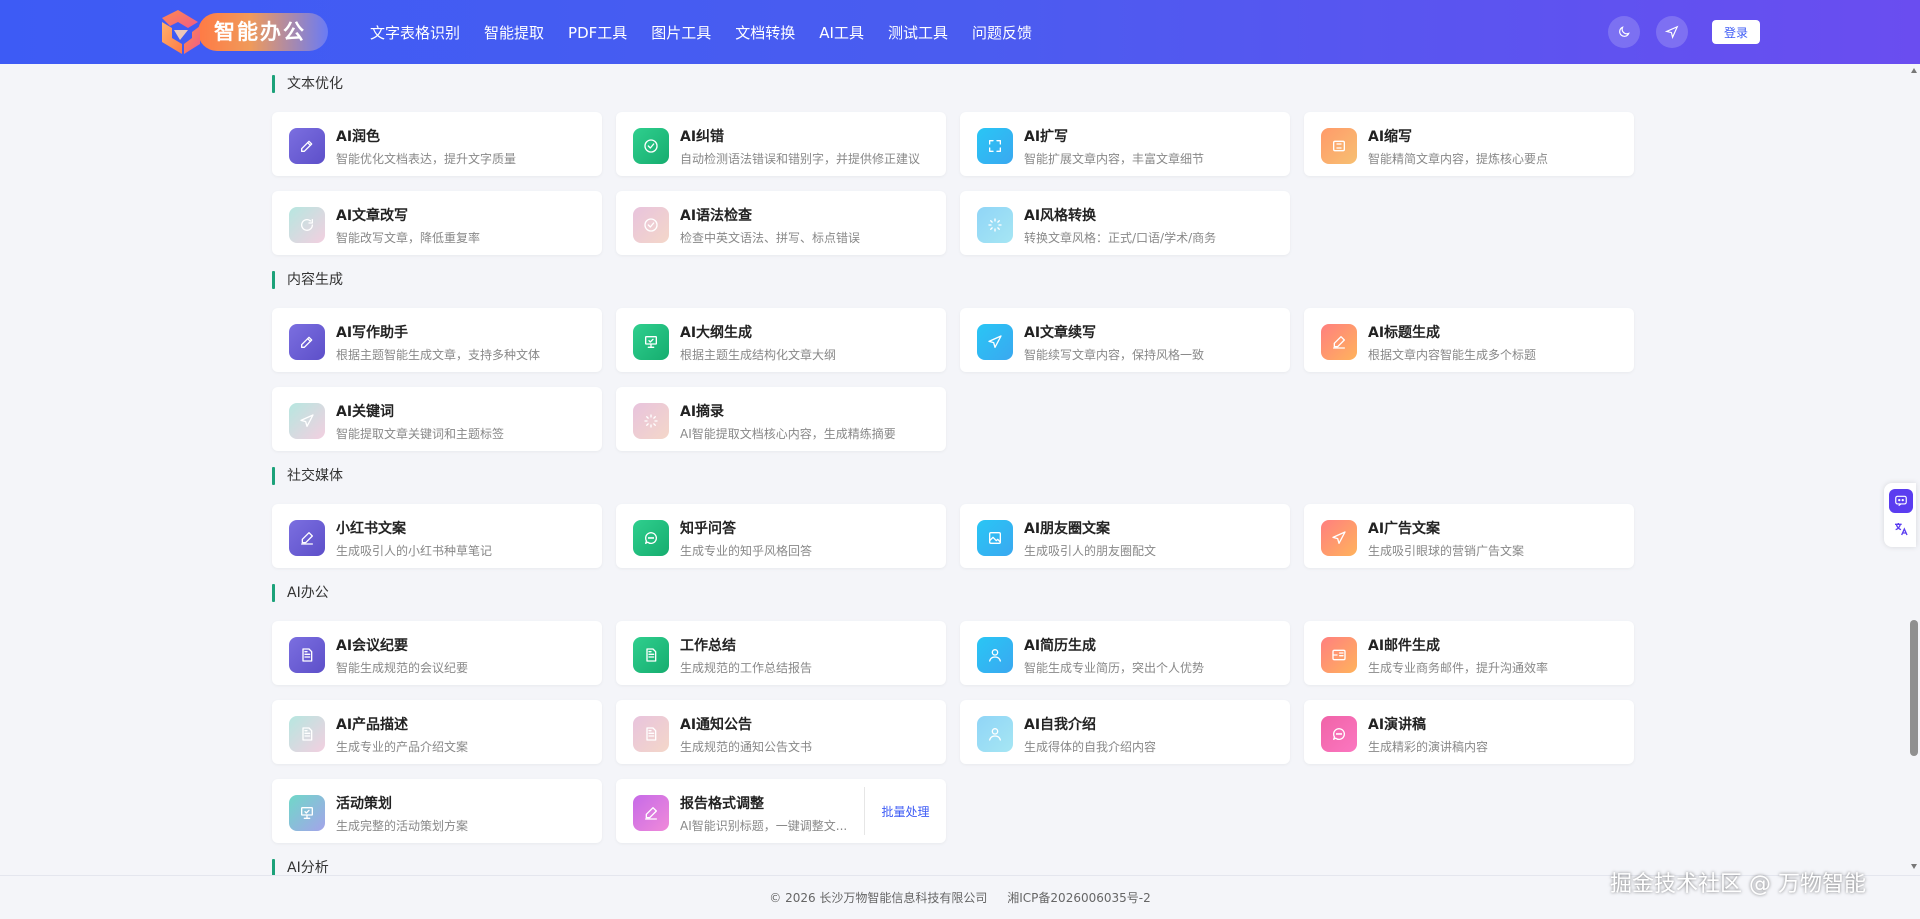 This screenshot has height=919, width=1920. What do you see at coordinates (402, 747) in the screenshot?
I see `tool-card-desc: 生成专业的产品介绍文案` at bounding box center [402, 747].